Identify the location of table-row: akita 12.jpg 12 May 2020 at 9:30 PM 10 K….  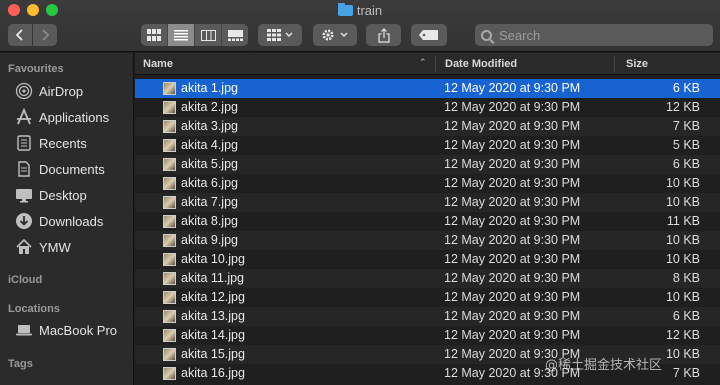
(427, 297).